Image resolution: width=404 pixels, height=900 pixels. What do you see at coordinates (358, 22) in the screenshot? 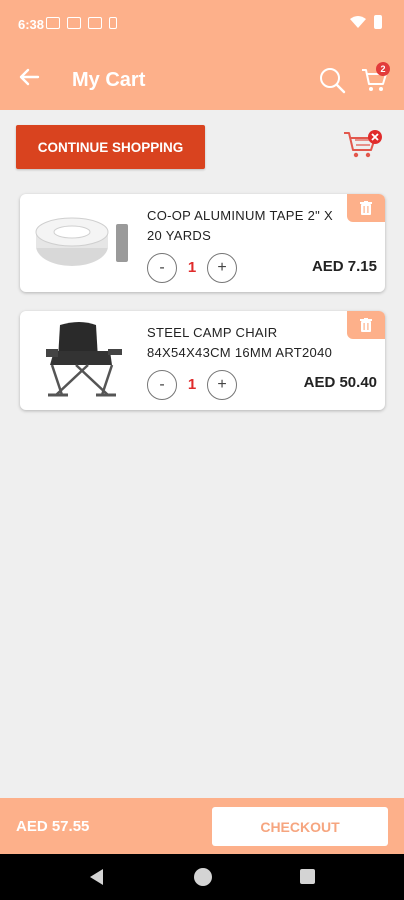
I see `wifi-icon` at bounding box center [358, 22].